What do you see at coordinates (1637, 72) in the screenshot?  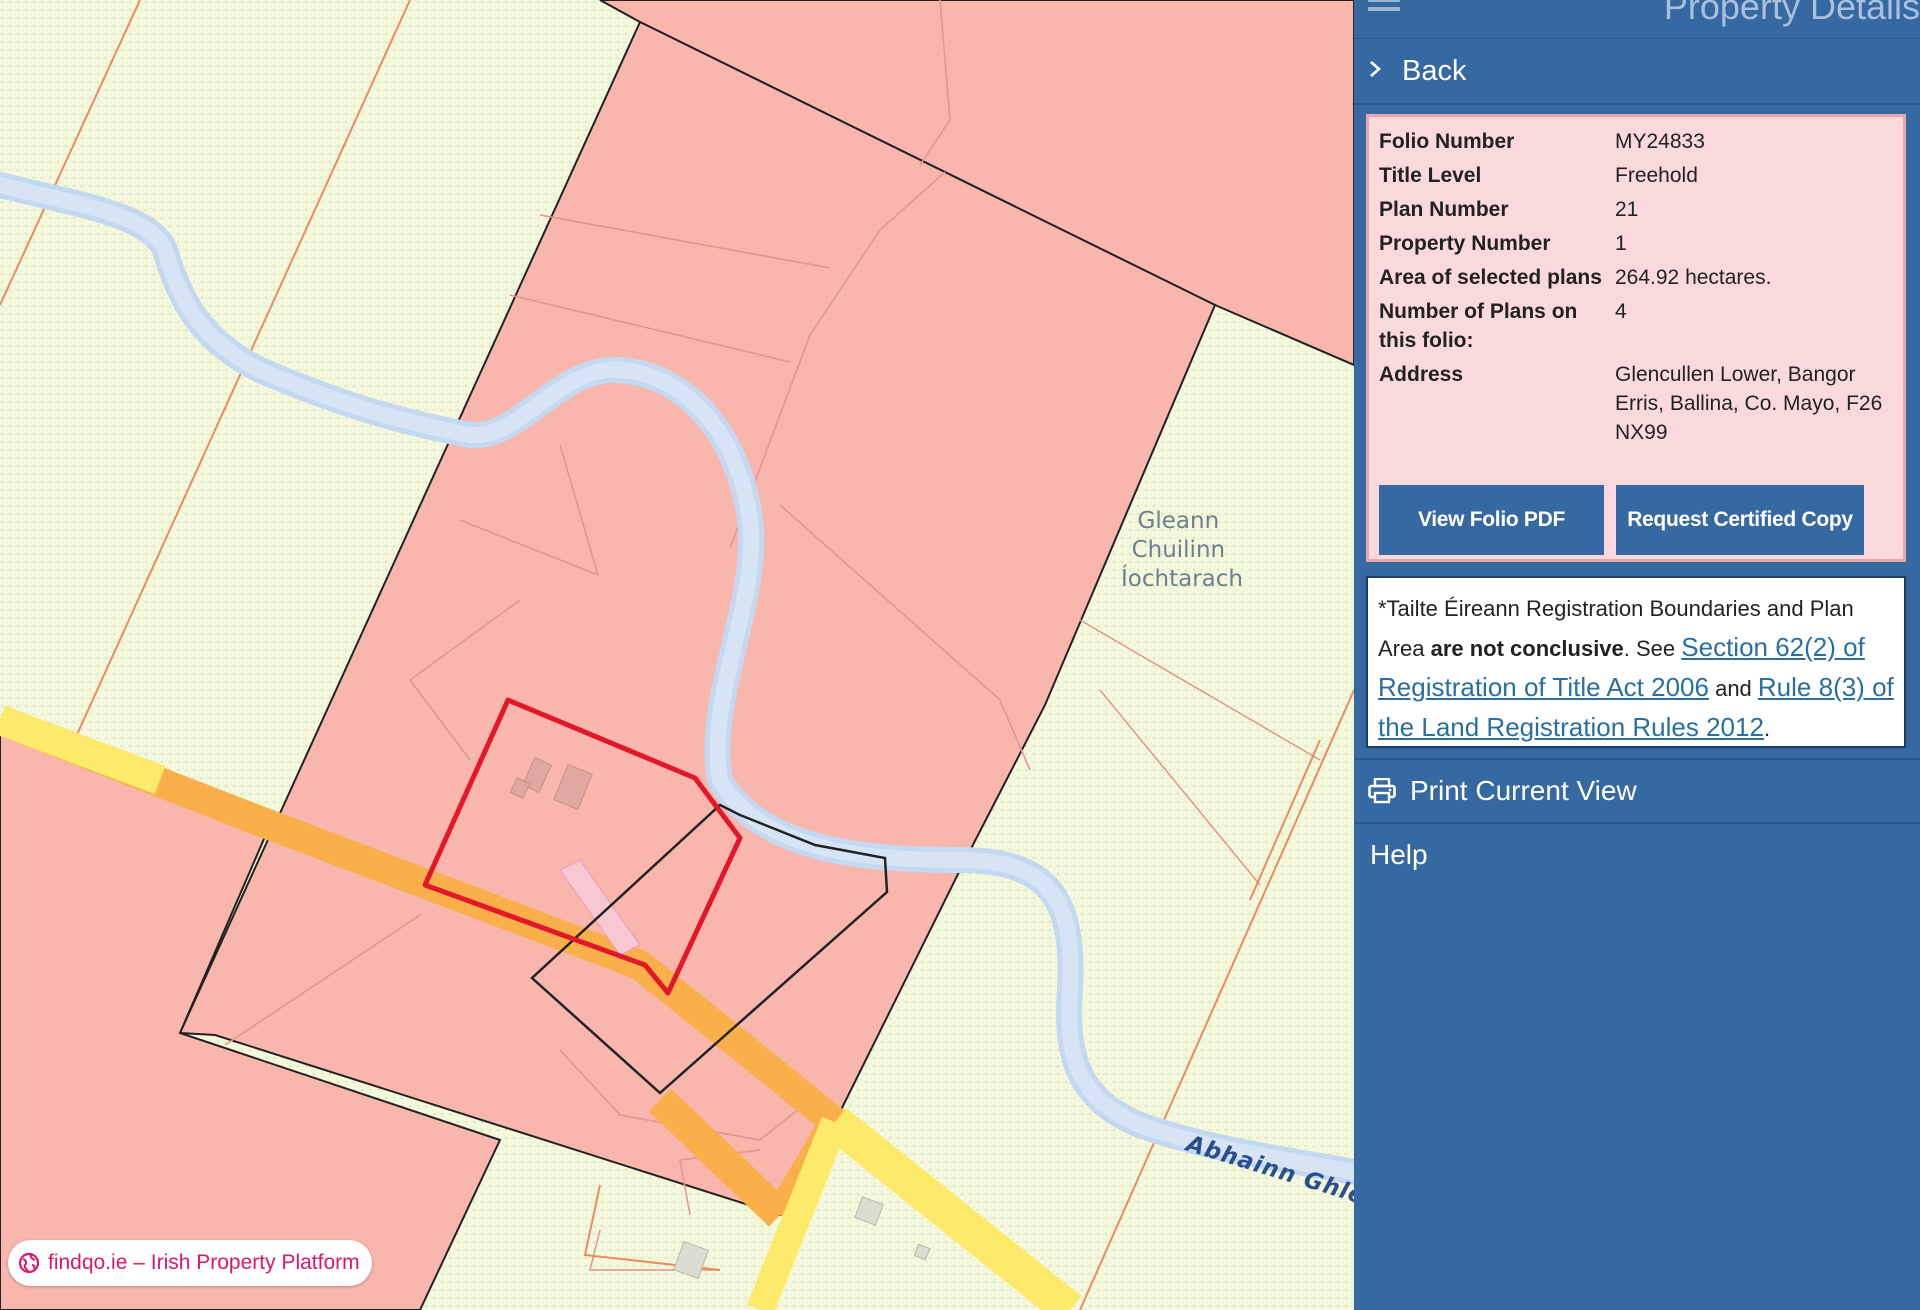 I see `back-button: Back` at bounding box center [1637, 72].